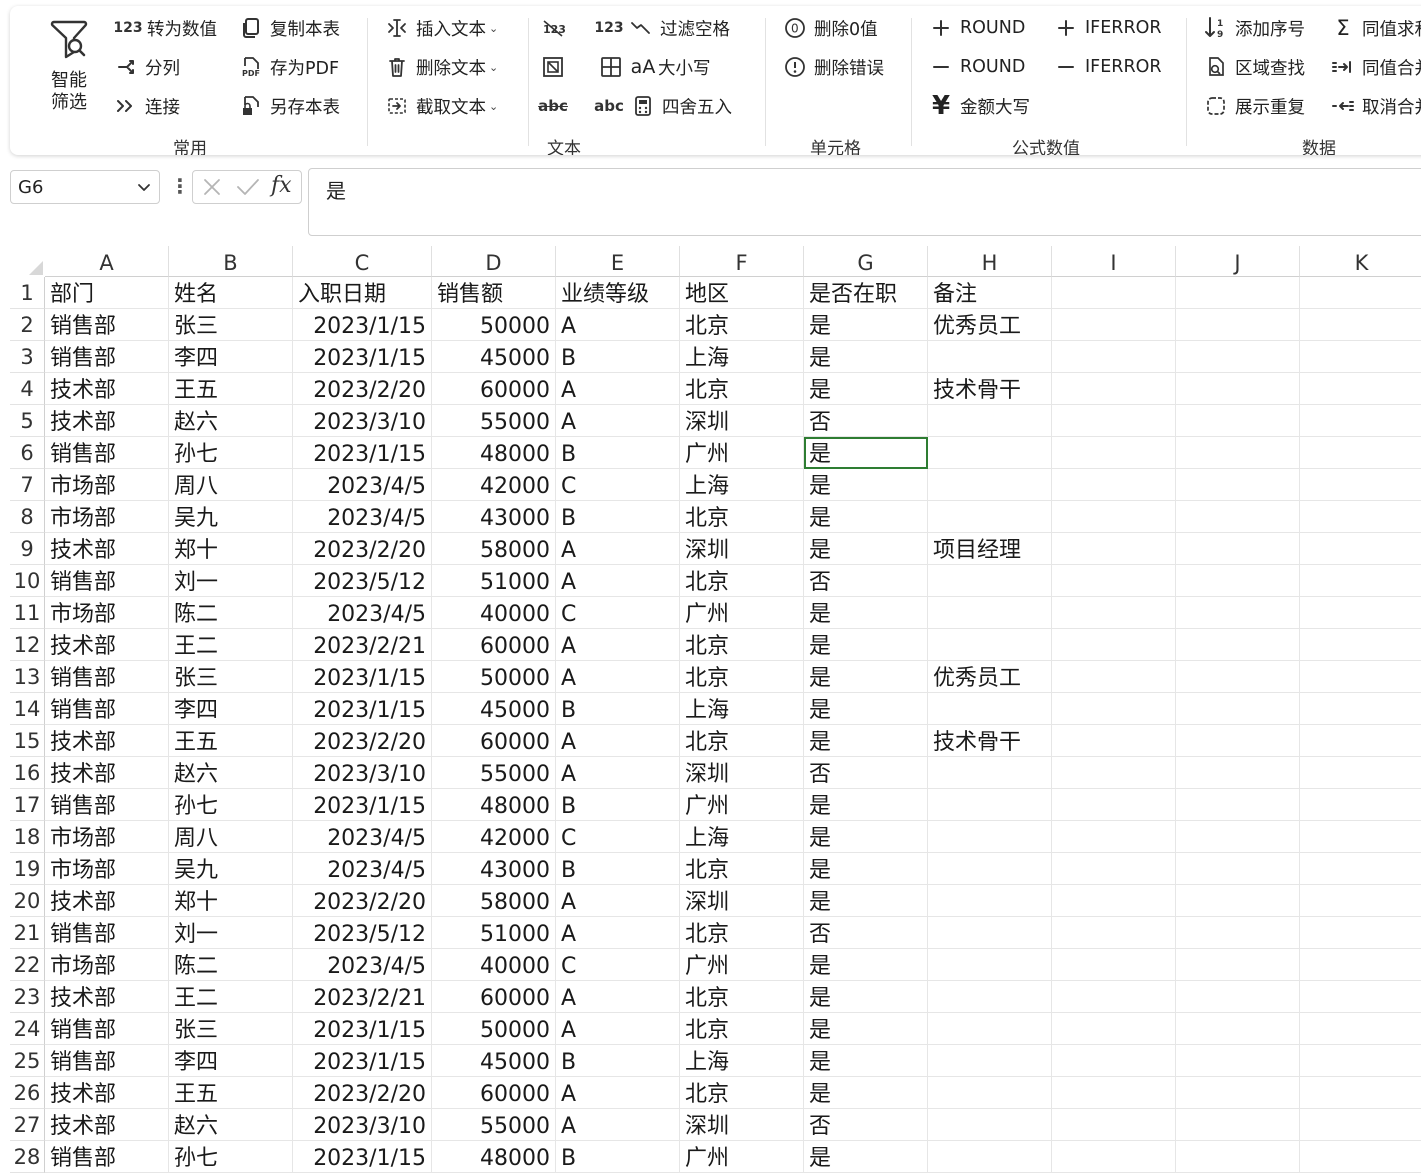  I want to click on case-button: aA 大小写, so click(654, 67).